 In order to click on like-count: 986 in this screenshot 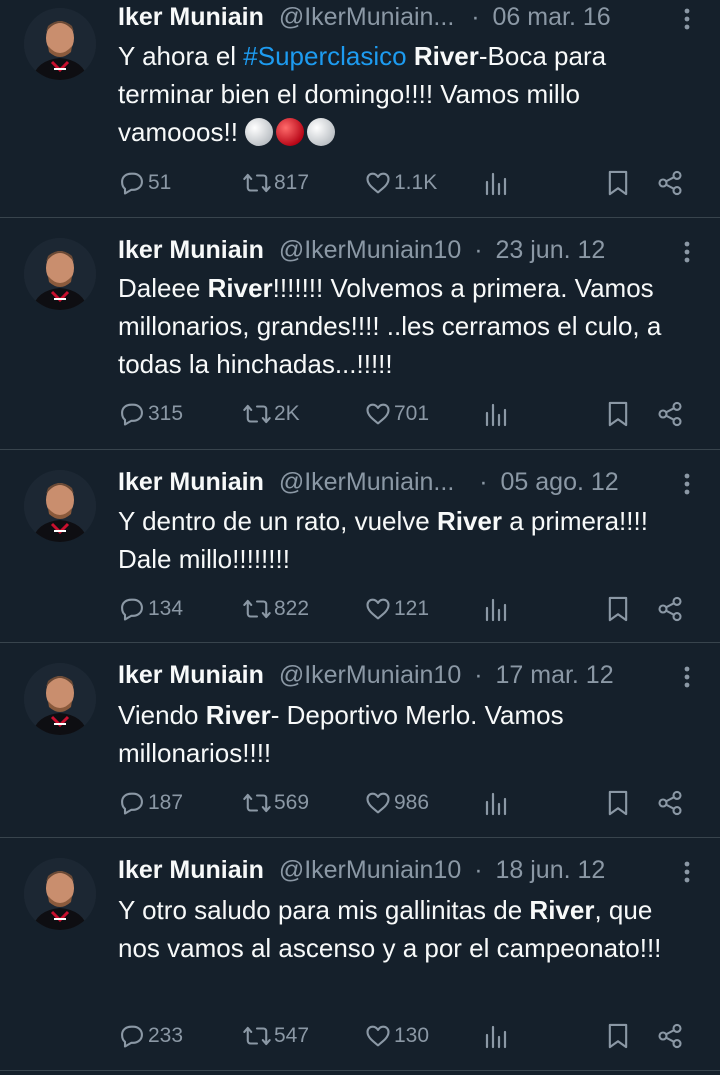, I will do `click(412, 802)`.